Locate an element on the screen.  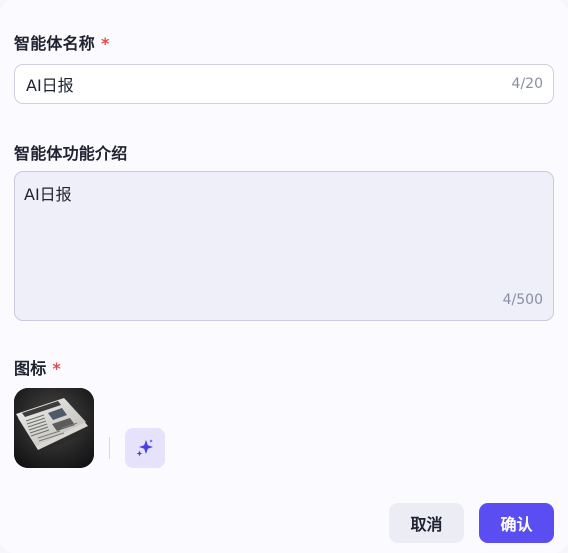
icon-field-label: 图标 * is located at coordinates (37, 367).